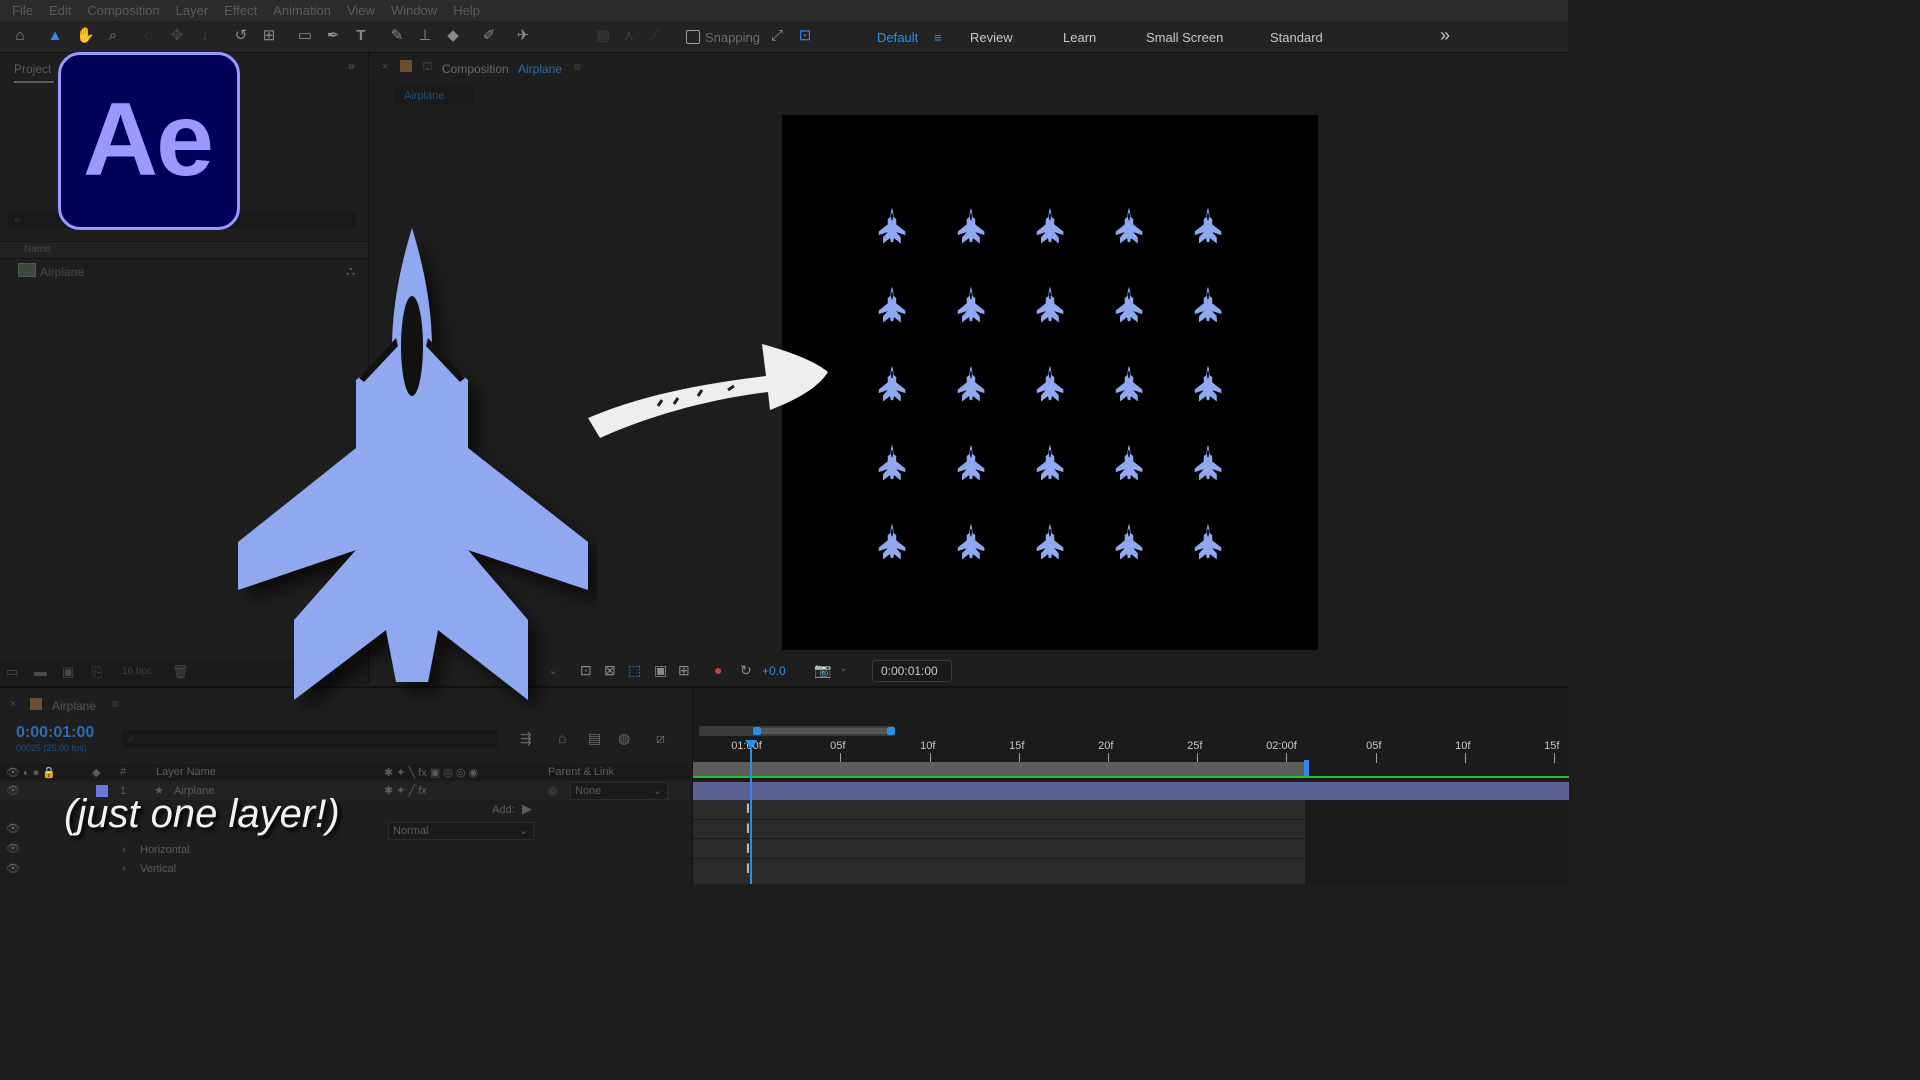  I want to click on layer-duration-bar, so click(1131, 791).